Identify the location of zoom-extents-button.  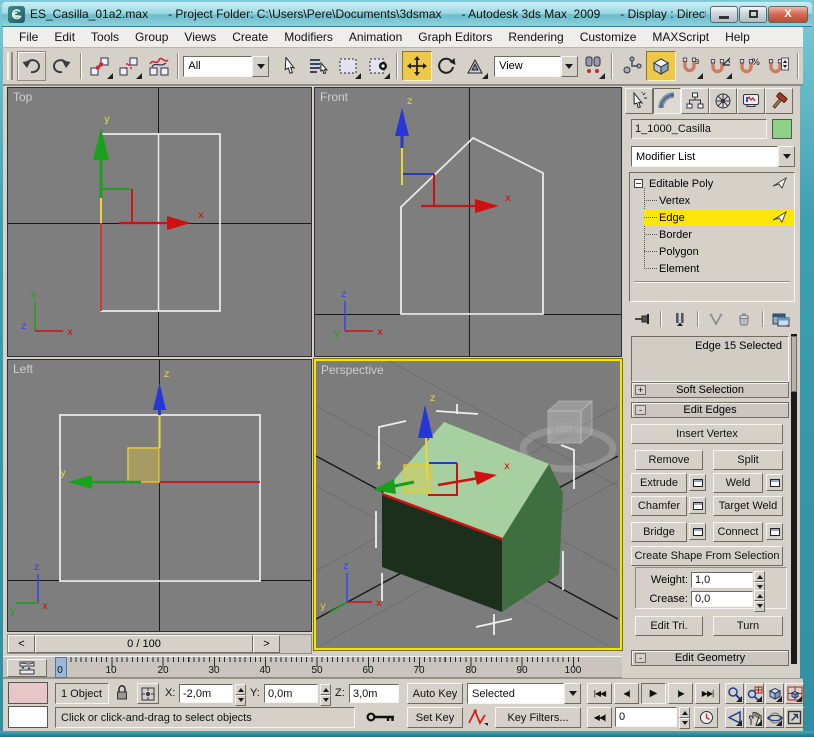
(774, 693).